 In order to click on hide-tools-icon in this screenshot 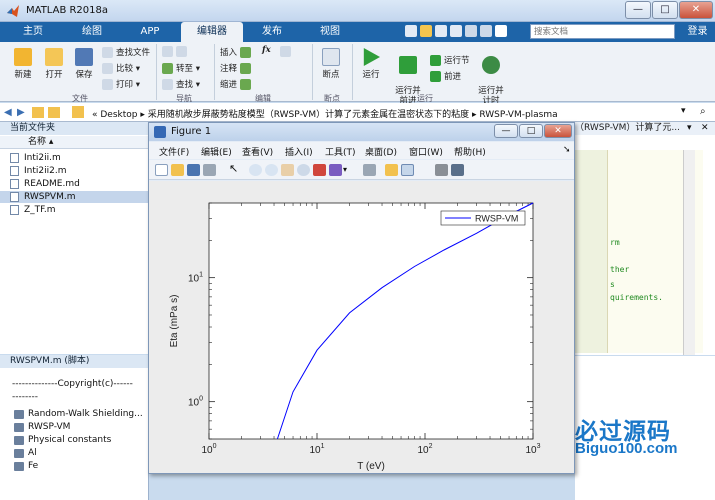, I will do `click(441, 170)`.